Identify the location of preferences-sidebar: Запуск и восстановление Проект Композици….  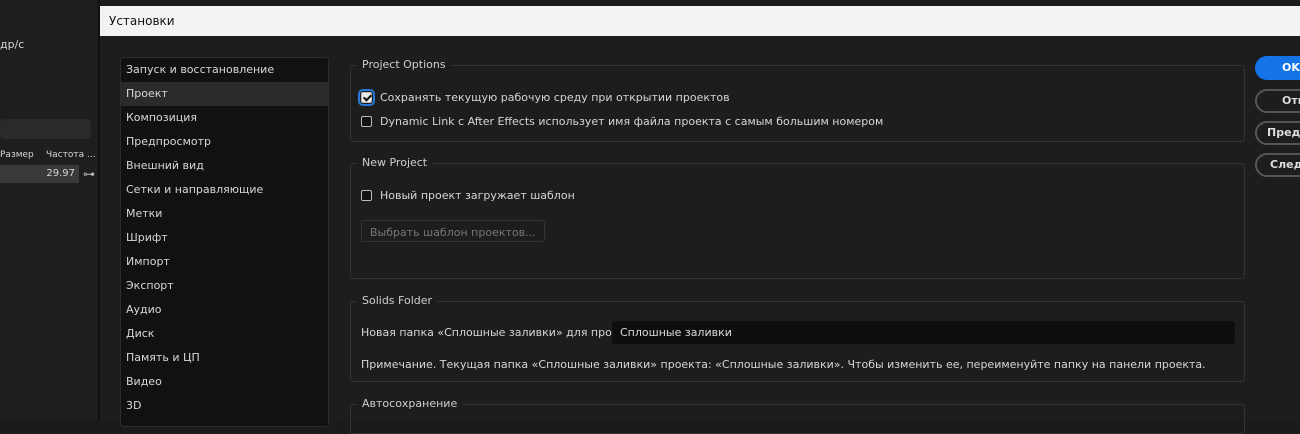
(224, 242).